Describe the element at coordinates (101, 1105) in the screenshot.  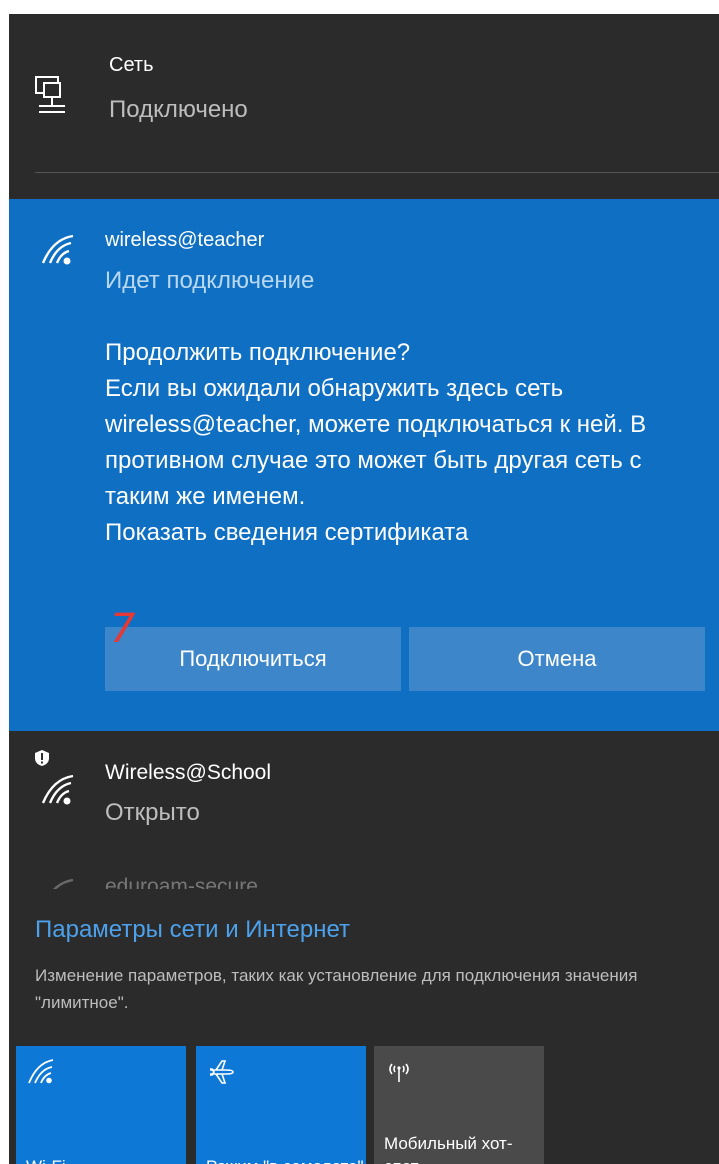
I see `wifi-toggle-tile: Wi-Fi` at that location.